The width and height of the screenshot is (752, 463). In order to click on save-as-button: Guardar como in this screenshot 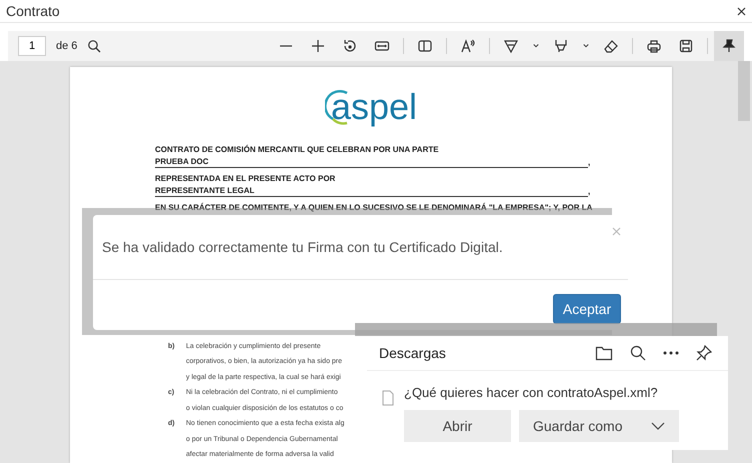, I will do `click(599, 426)`.